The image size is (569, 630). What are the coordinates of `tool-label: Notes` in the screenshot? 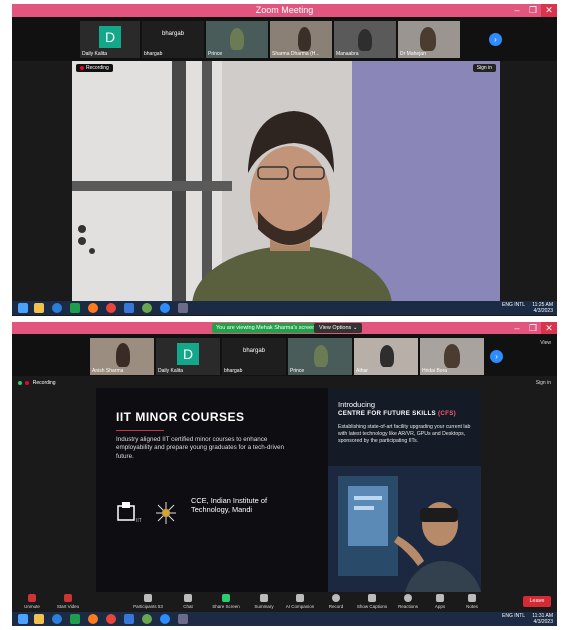 It's located at (472, 606).